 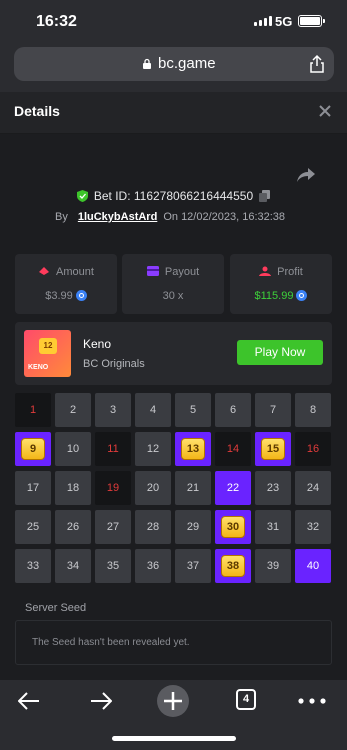 I want to click on profit-label: Profit, so click(x=290, y=272).